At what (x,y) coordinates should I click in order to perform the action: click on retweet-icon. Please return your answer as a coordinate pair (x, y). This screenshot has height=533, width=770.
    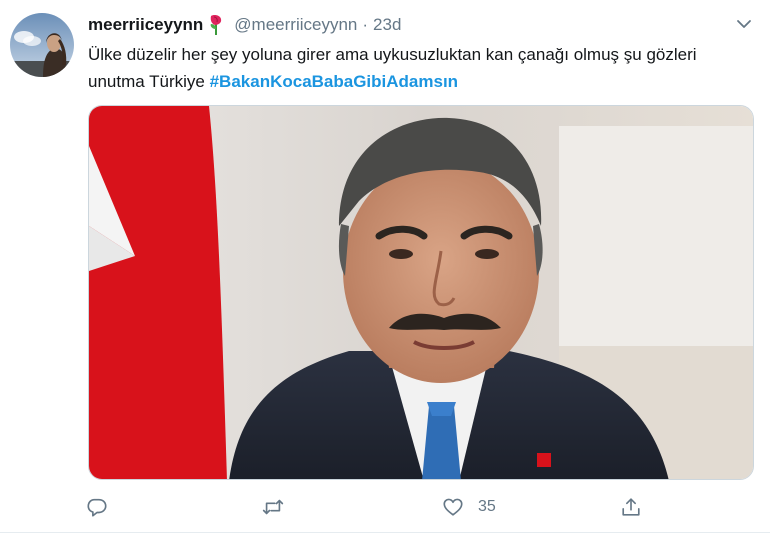
    Looking at the image, I should click on (273, 507).